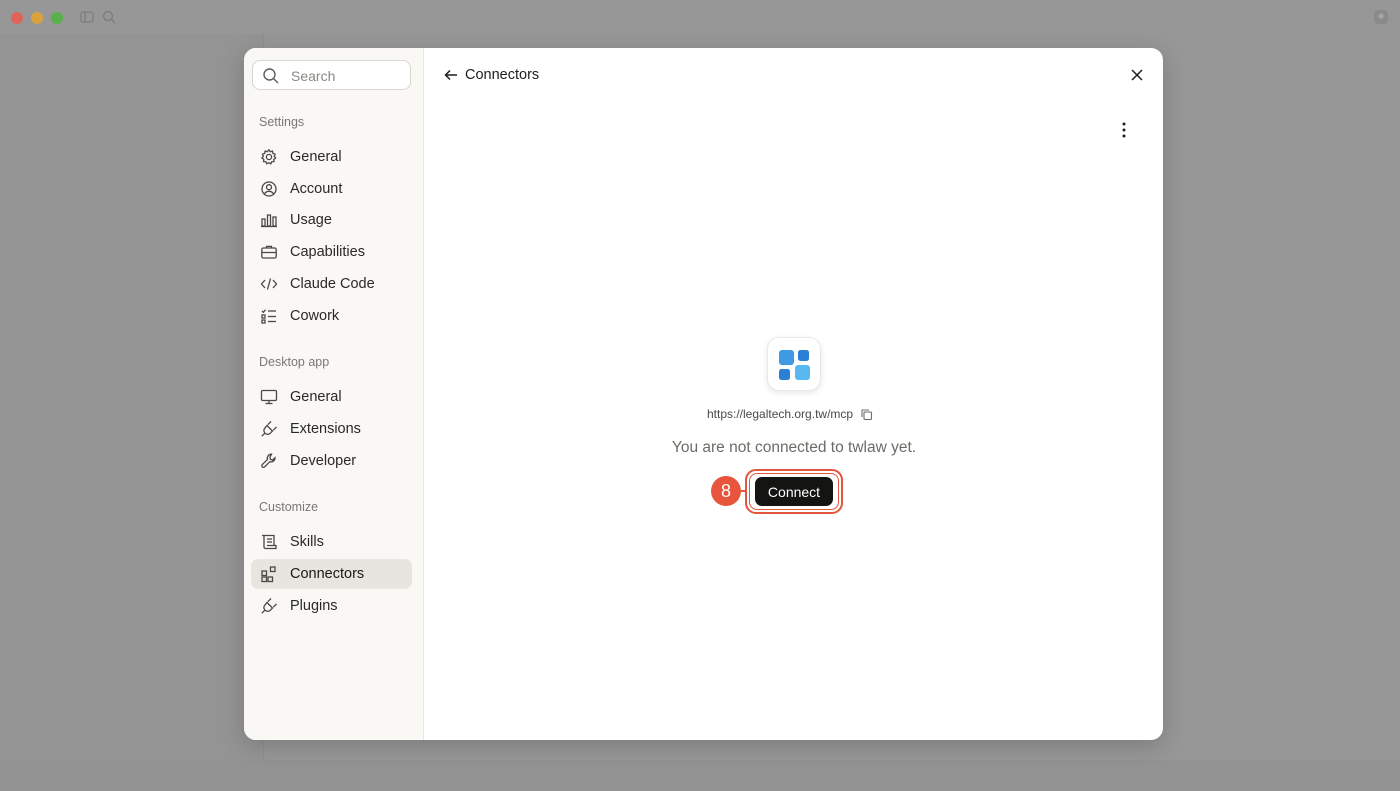 The image size is (1400, 791). I want to click on connectors-icon, so click(269, 574).